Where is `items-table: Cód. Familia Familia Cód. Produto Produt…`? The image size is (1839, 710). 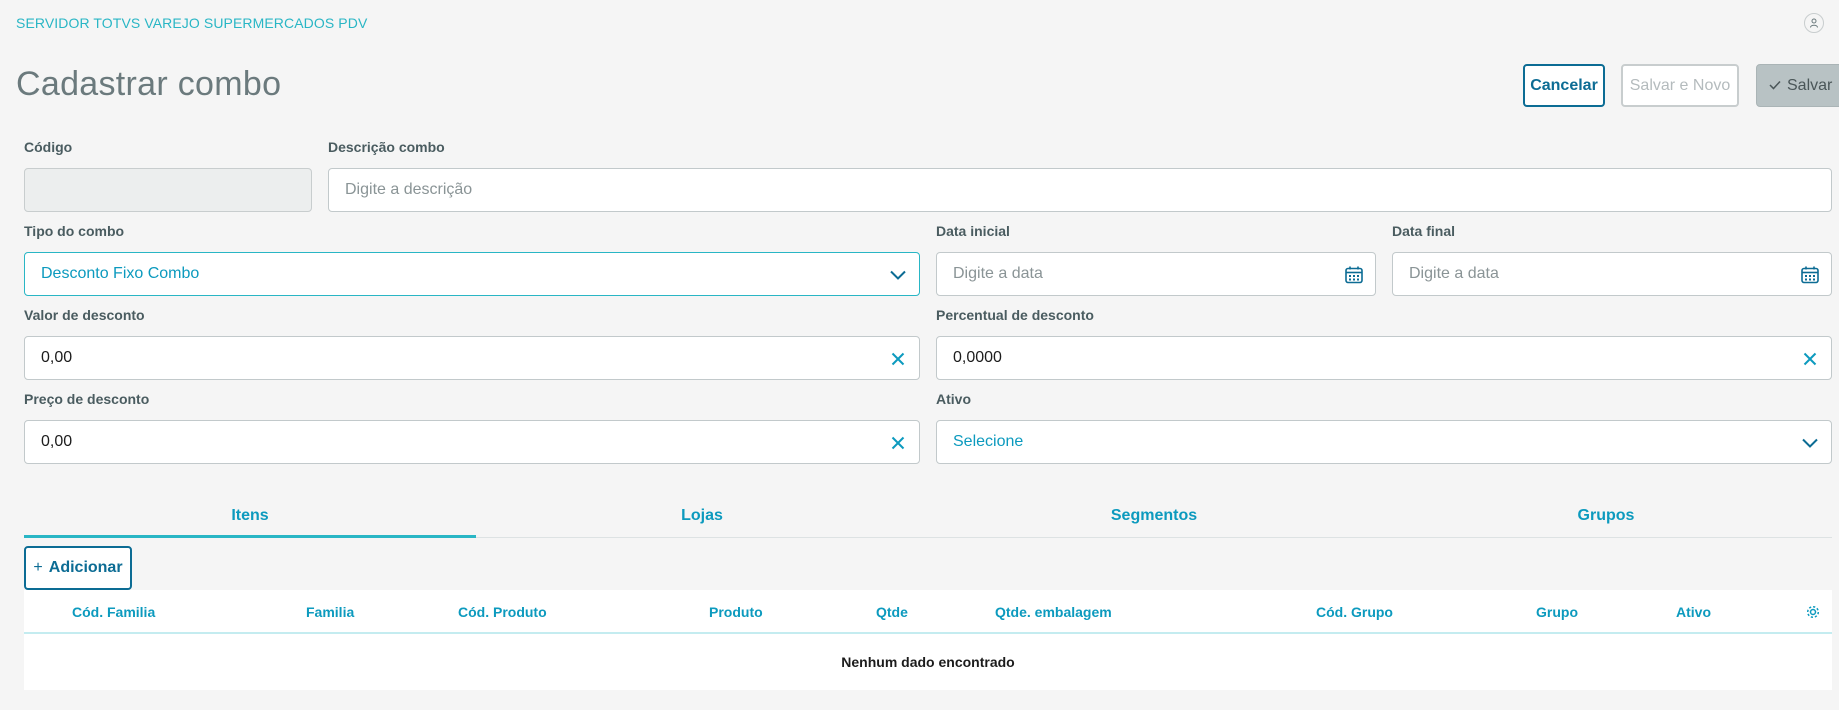 items-table: Cód. Familia Familia Cód. Produto Produt… is located at coordinates (928, 640).